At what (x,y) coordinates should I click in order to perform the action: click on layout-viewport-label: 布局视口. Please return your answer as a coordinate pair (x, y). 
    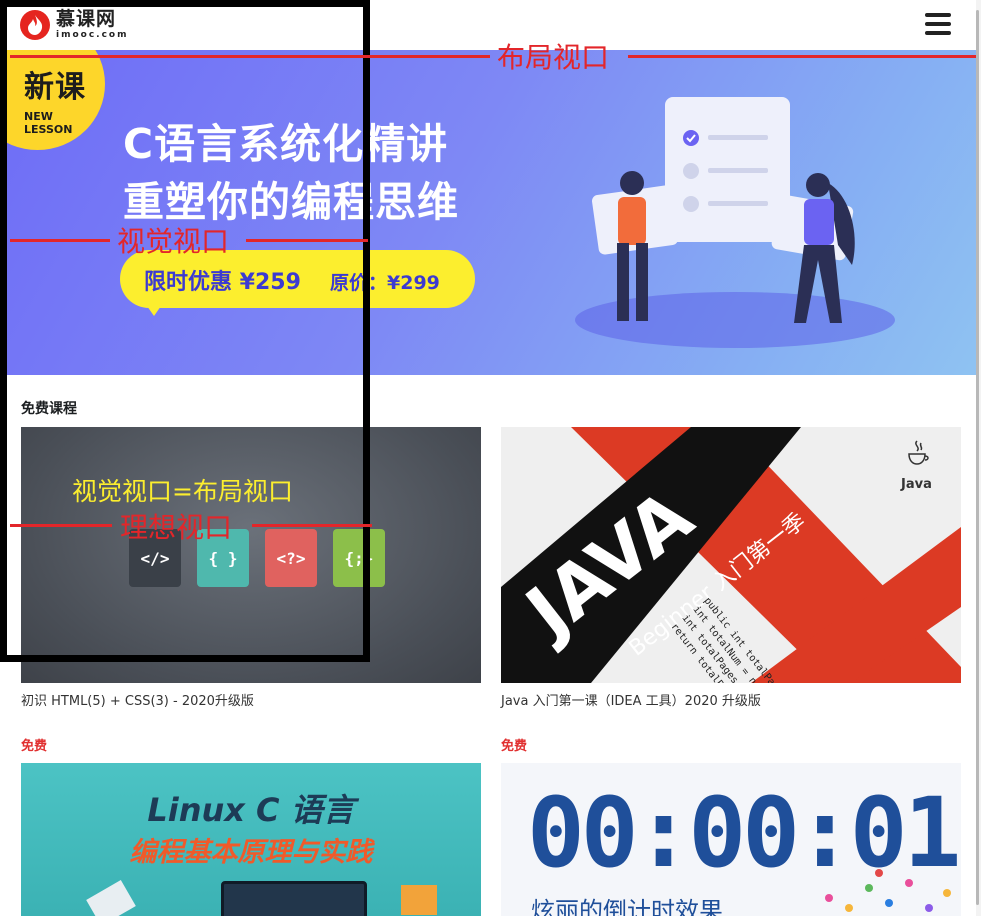
    Looking at the image, I should click on (553, 57).